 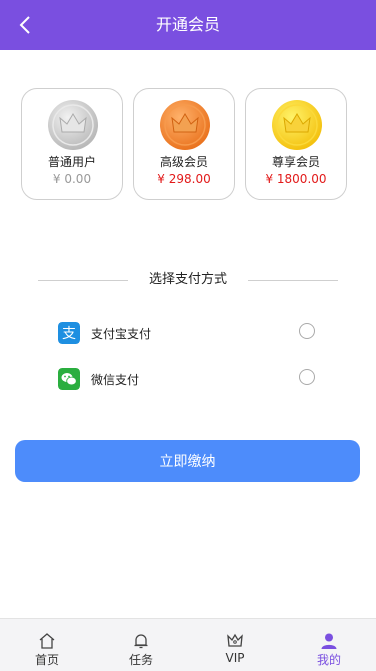 I want to click on tab-label: VIP, so click(x=235, y=658).